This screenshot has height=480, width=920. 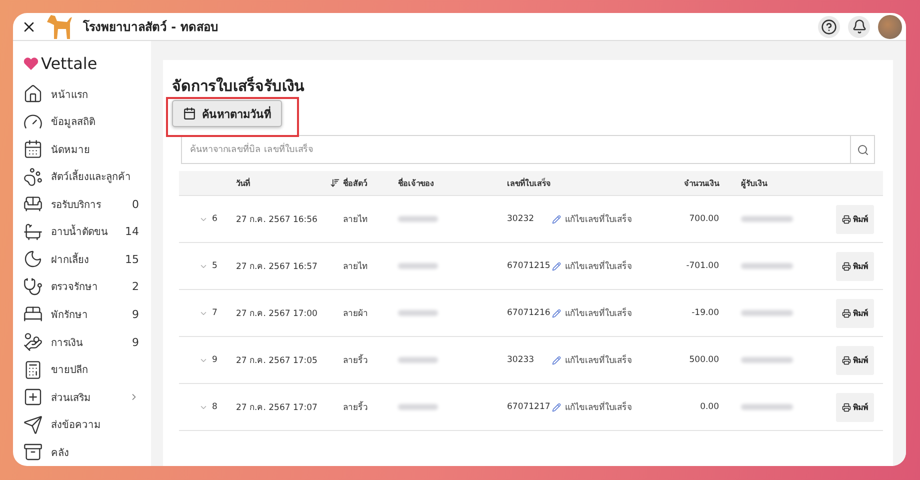 I want to click on sort-icon, so click(x=335, y=183).